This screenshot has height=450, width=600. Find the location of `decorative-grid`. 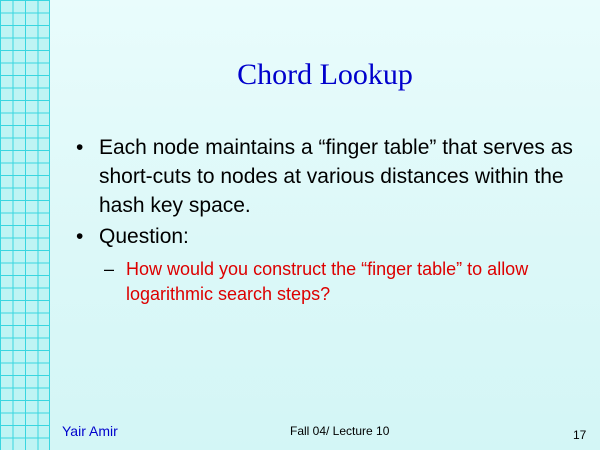

decorative-grid is located at coordinates (25, 225).